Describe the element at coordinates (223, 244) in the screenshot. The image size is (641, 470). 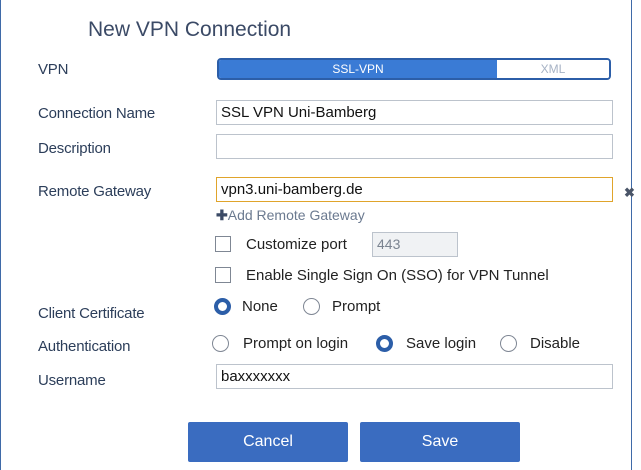
I see `customize-port-checkbox` at that location.